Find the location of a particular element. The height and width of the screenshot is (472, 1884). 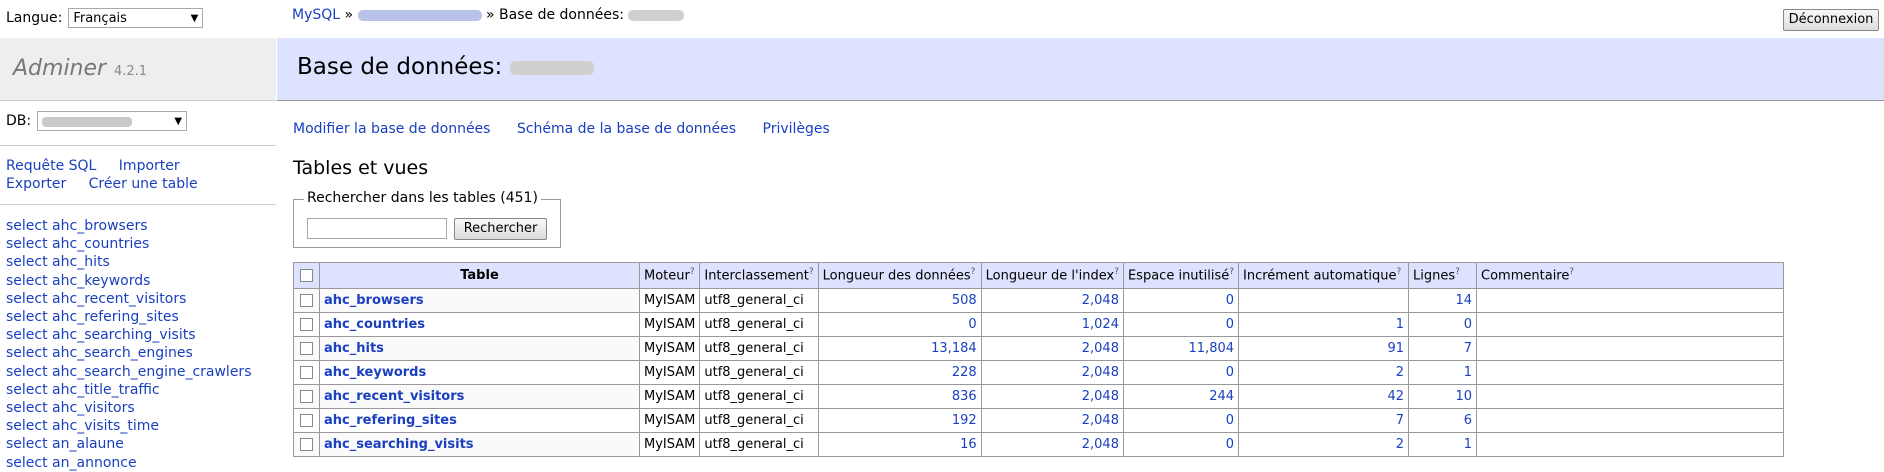

database-schema-link: Schéma de la base de données is located at coordinates (626, 129).